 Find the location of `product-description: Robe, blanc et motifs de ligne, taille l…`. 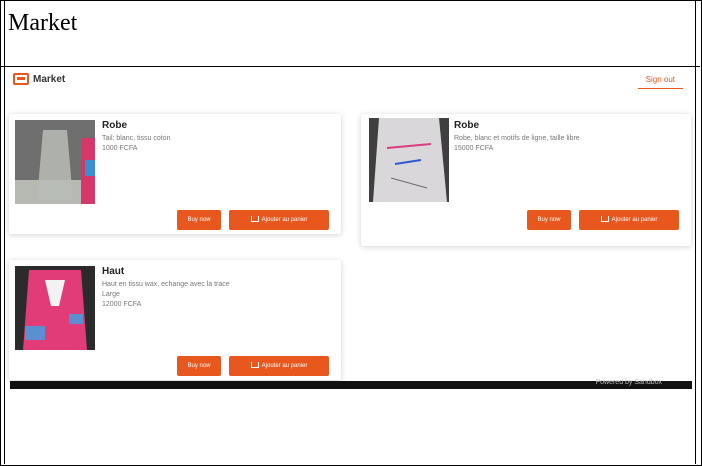

product-description: Robe, blanc et motifs de ligne, taille l… is located at coordinates (517, 144).